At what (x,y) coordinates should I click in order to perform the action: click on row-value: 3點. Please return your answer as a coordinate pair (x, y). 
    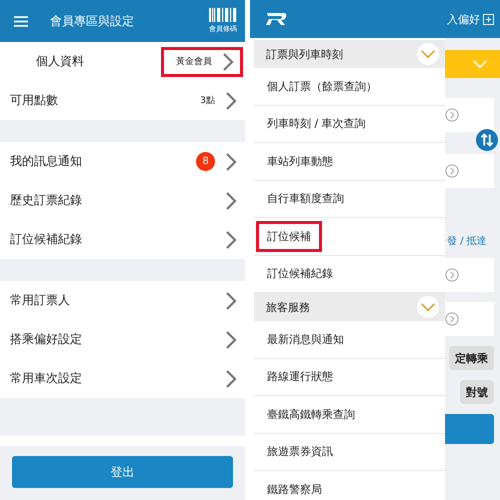
    Looking at the image, I should click on (207, 100).